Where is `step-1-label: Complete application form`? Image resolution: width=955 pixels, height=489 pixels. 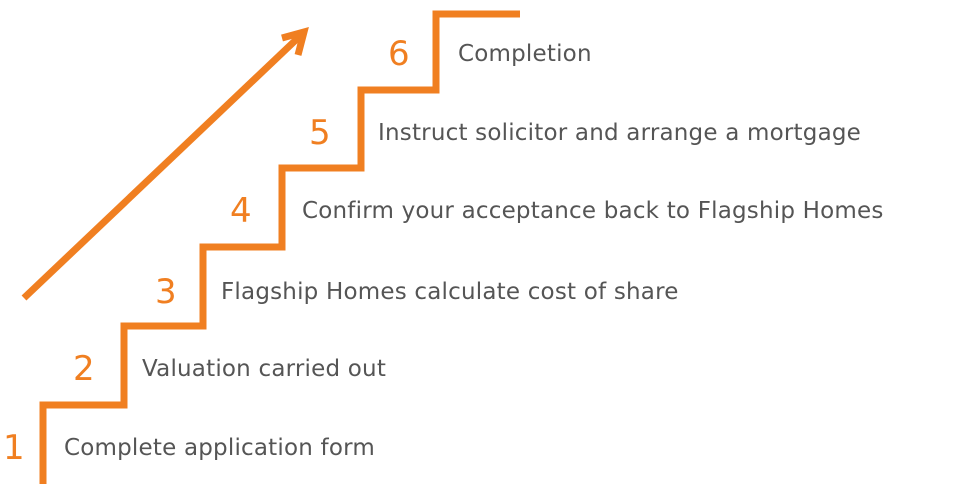 step-1-label: Complete application form is located at coordinates (219, 448).